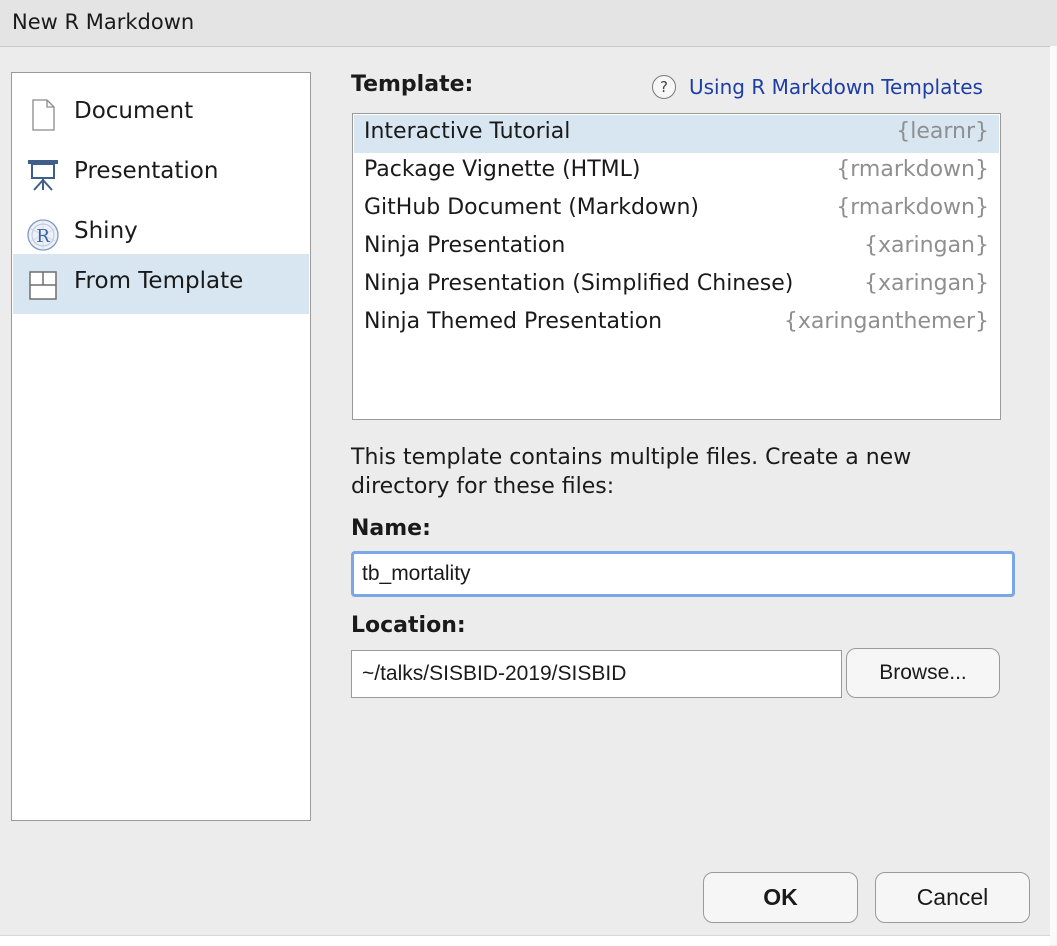  I want to click on template-label: Template:, so click(412, 84).